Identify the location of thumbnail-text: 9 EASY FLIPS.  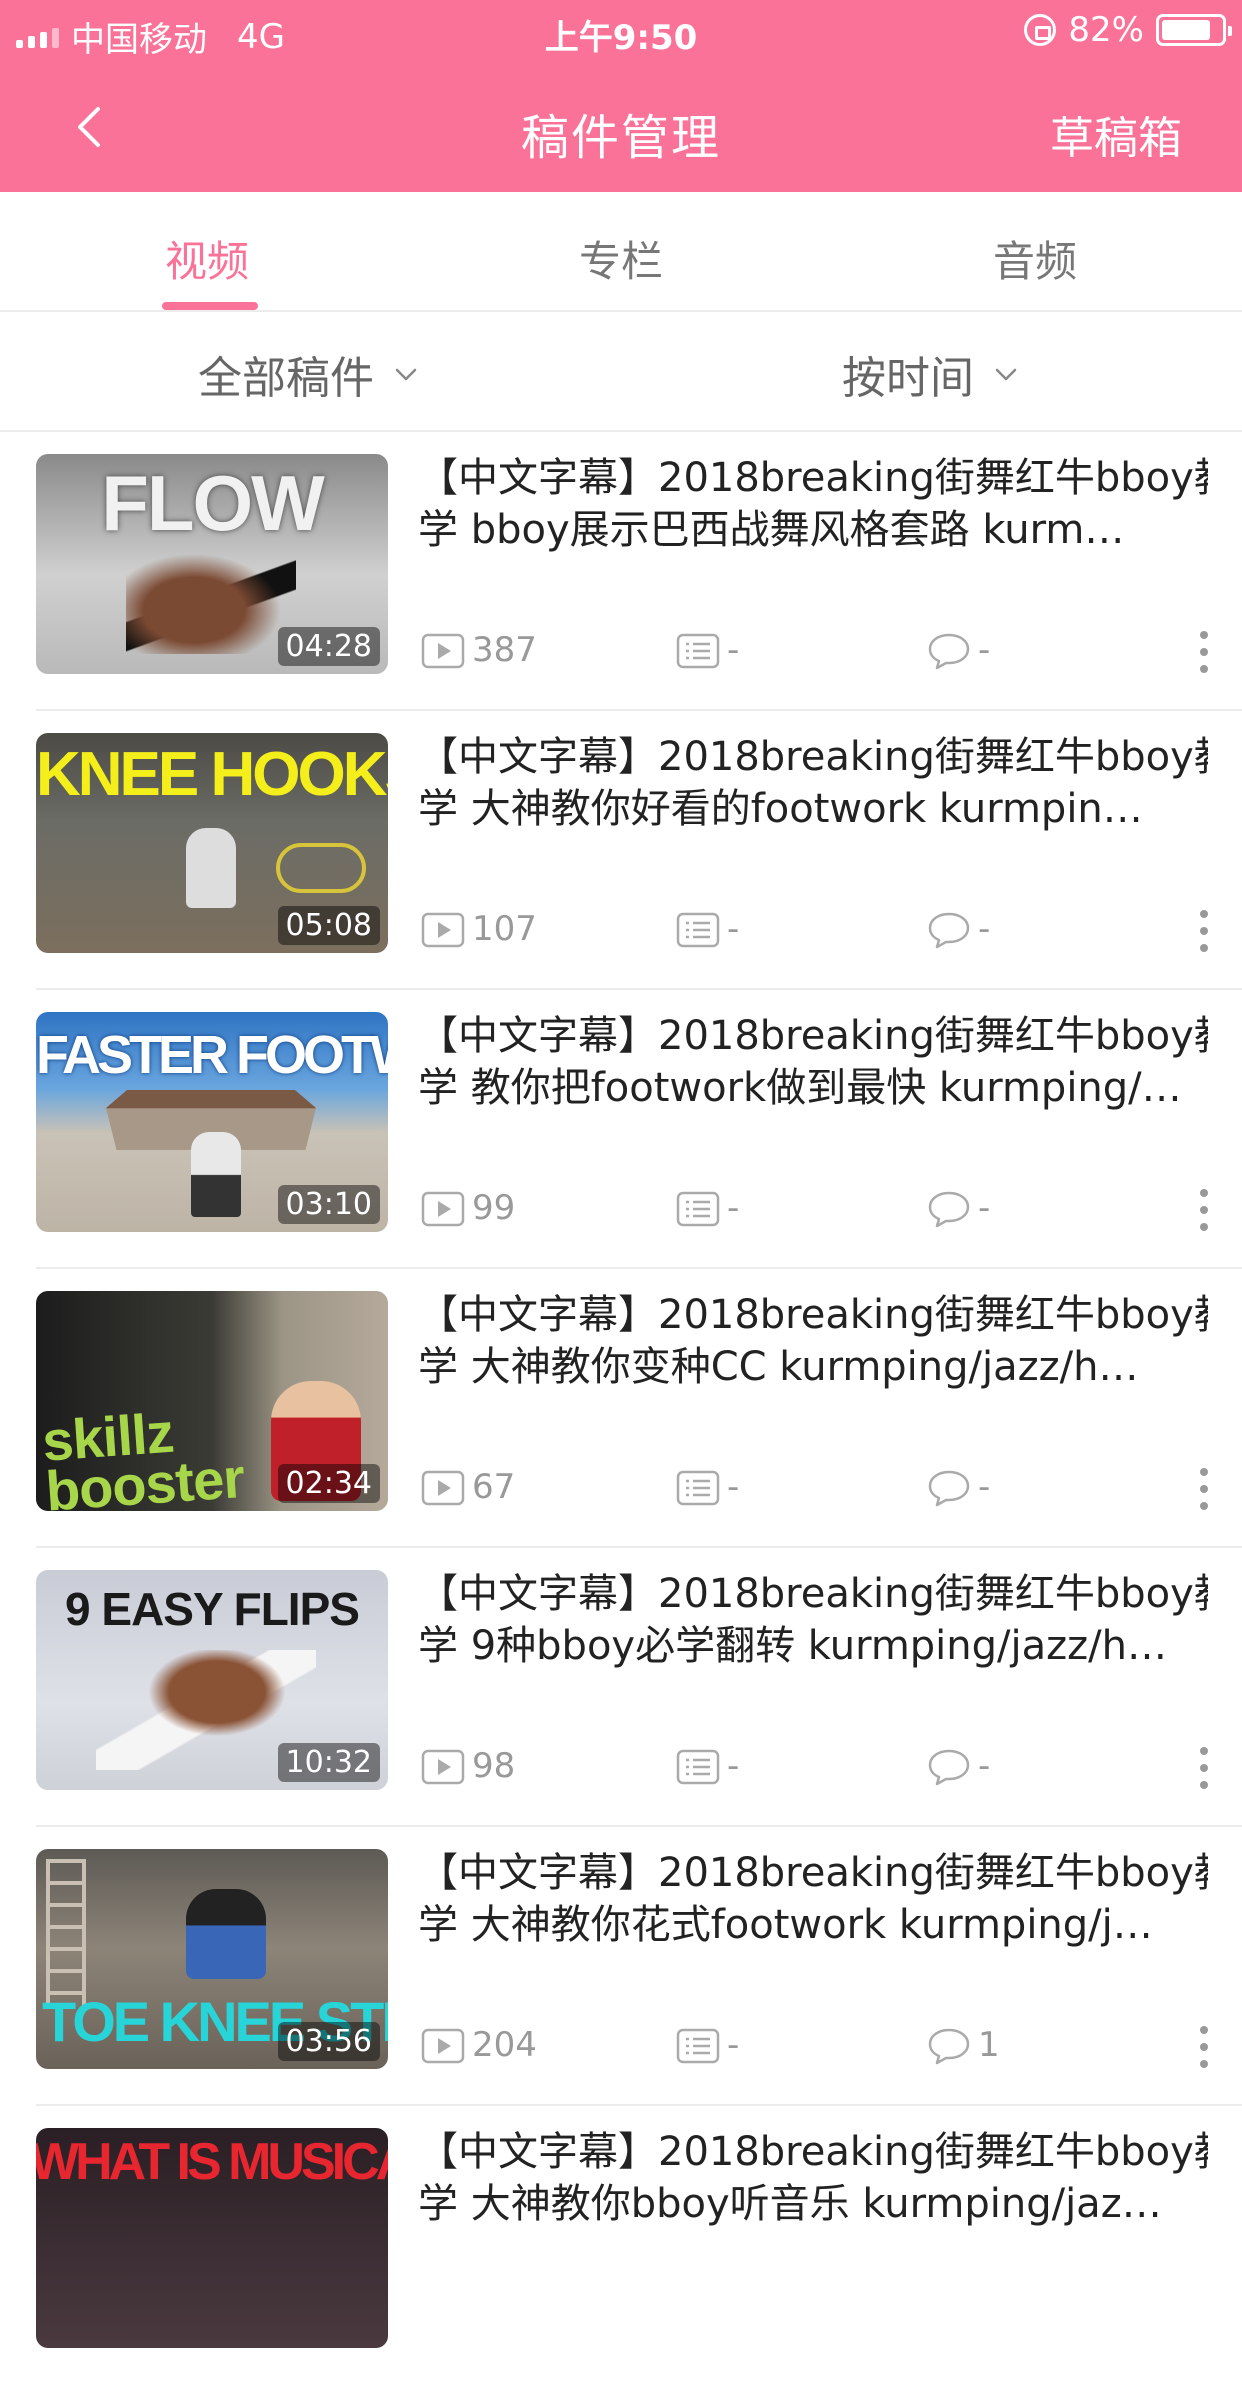
(212, 1609).